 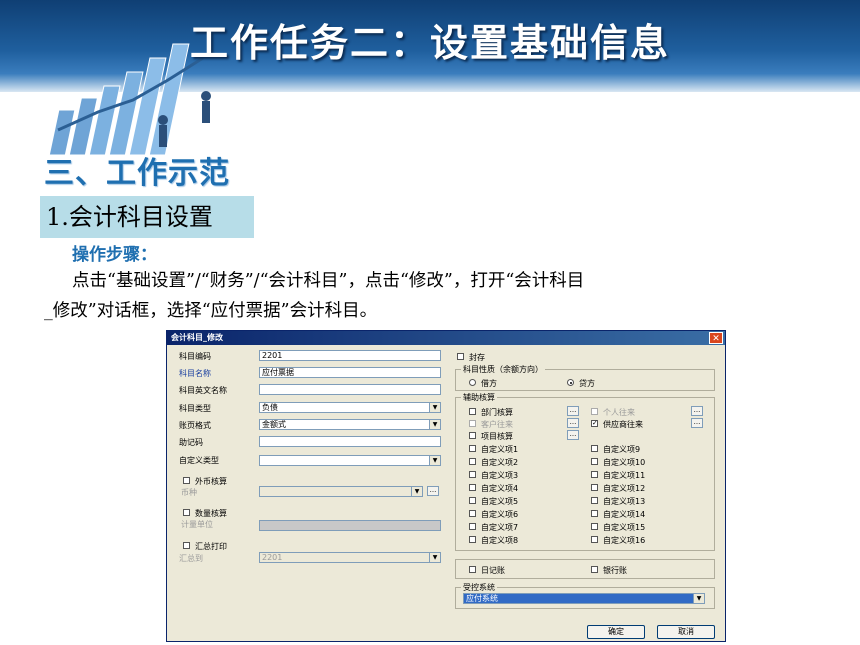 What do you see at coordinates (350, 372) in the screenshot?
I see `name-input: 应付票据` at bounding box center [350, 372].